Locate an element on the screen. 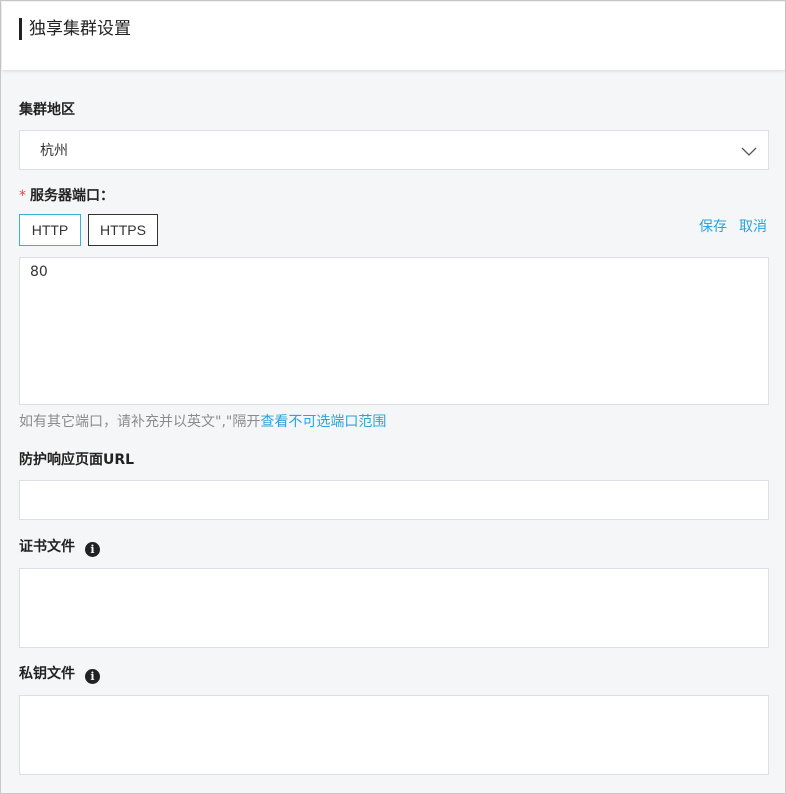 The height and width of the screenshot is (794, 786). private-key-label-text: 私钥文件 is located at coordinates (47, 674).